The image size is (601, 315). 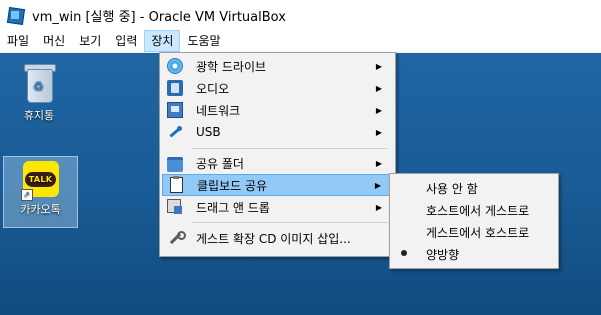 I want to click on kakaotalk-label: 카카오톡, so click(x=40, y=209).